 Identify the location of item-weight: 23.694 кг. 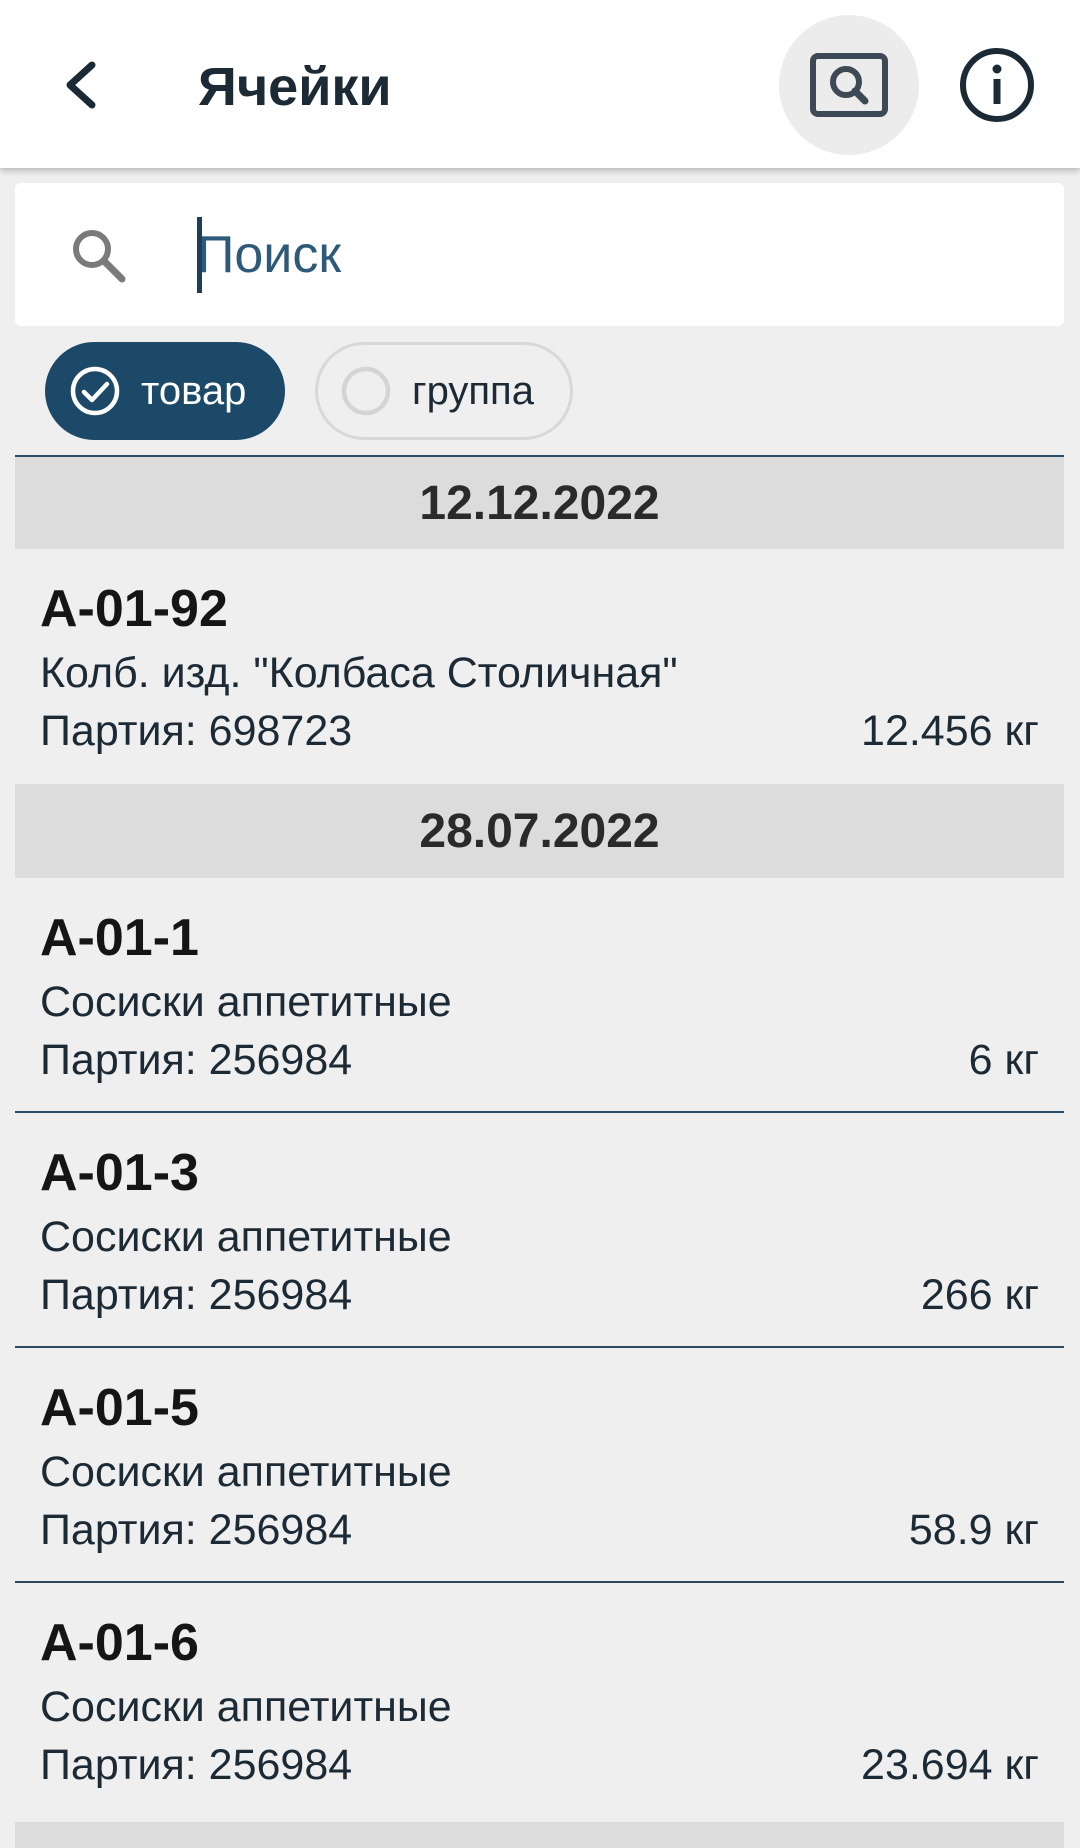
(950, 1765).